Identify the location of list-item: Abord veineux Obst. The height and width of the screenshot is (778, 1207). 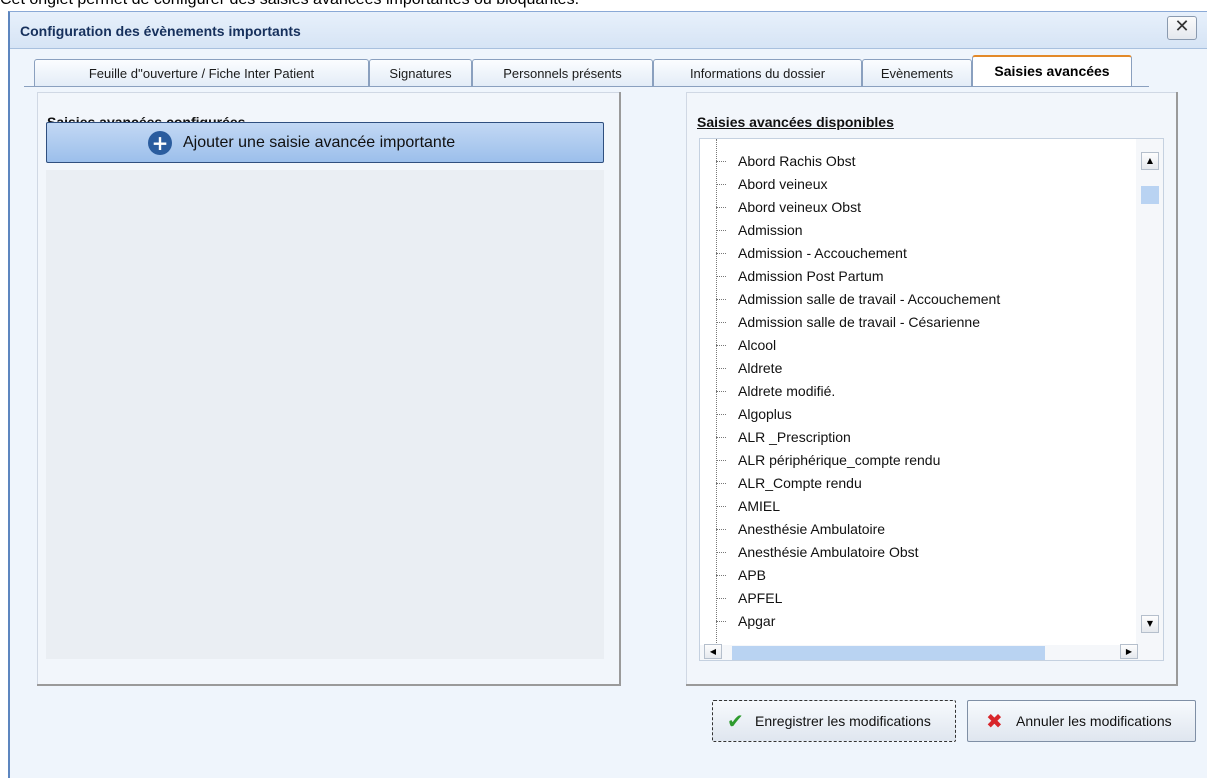
(799, 207).